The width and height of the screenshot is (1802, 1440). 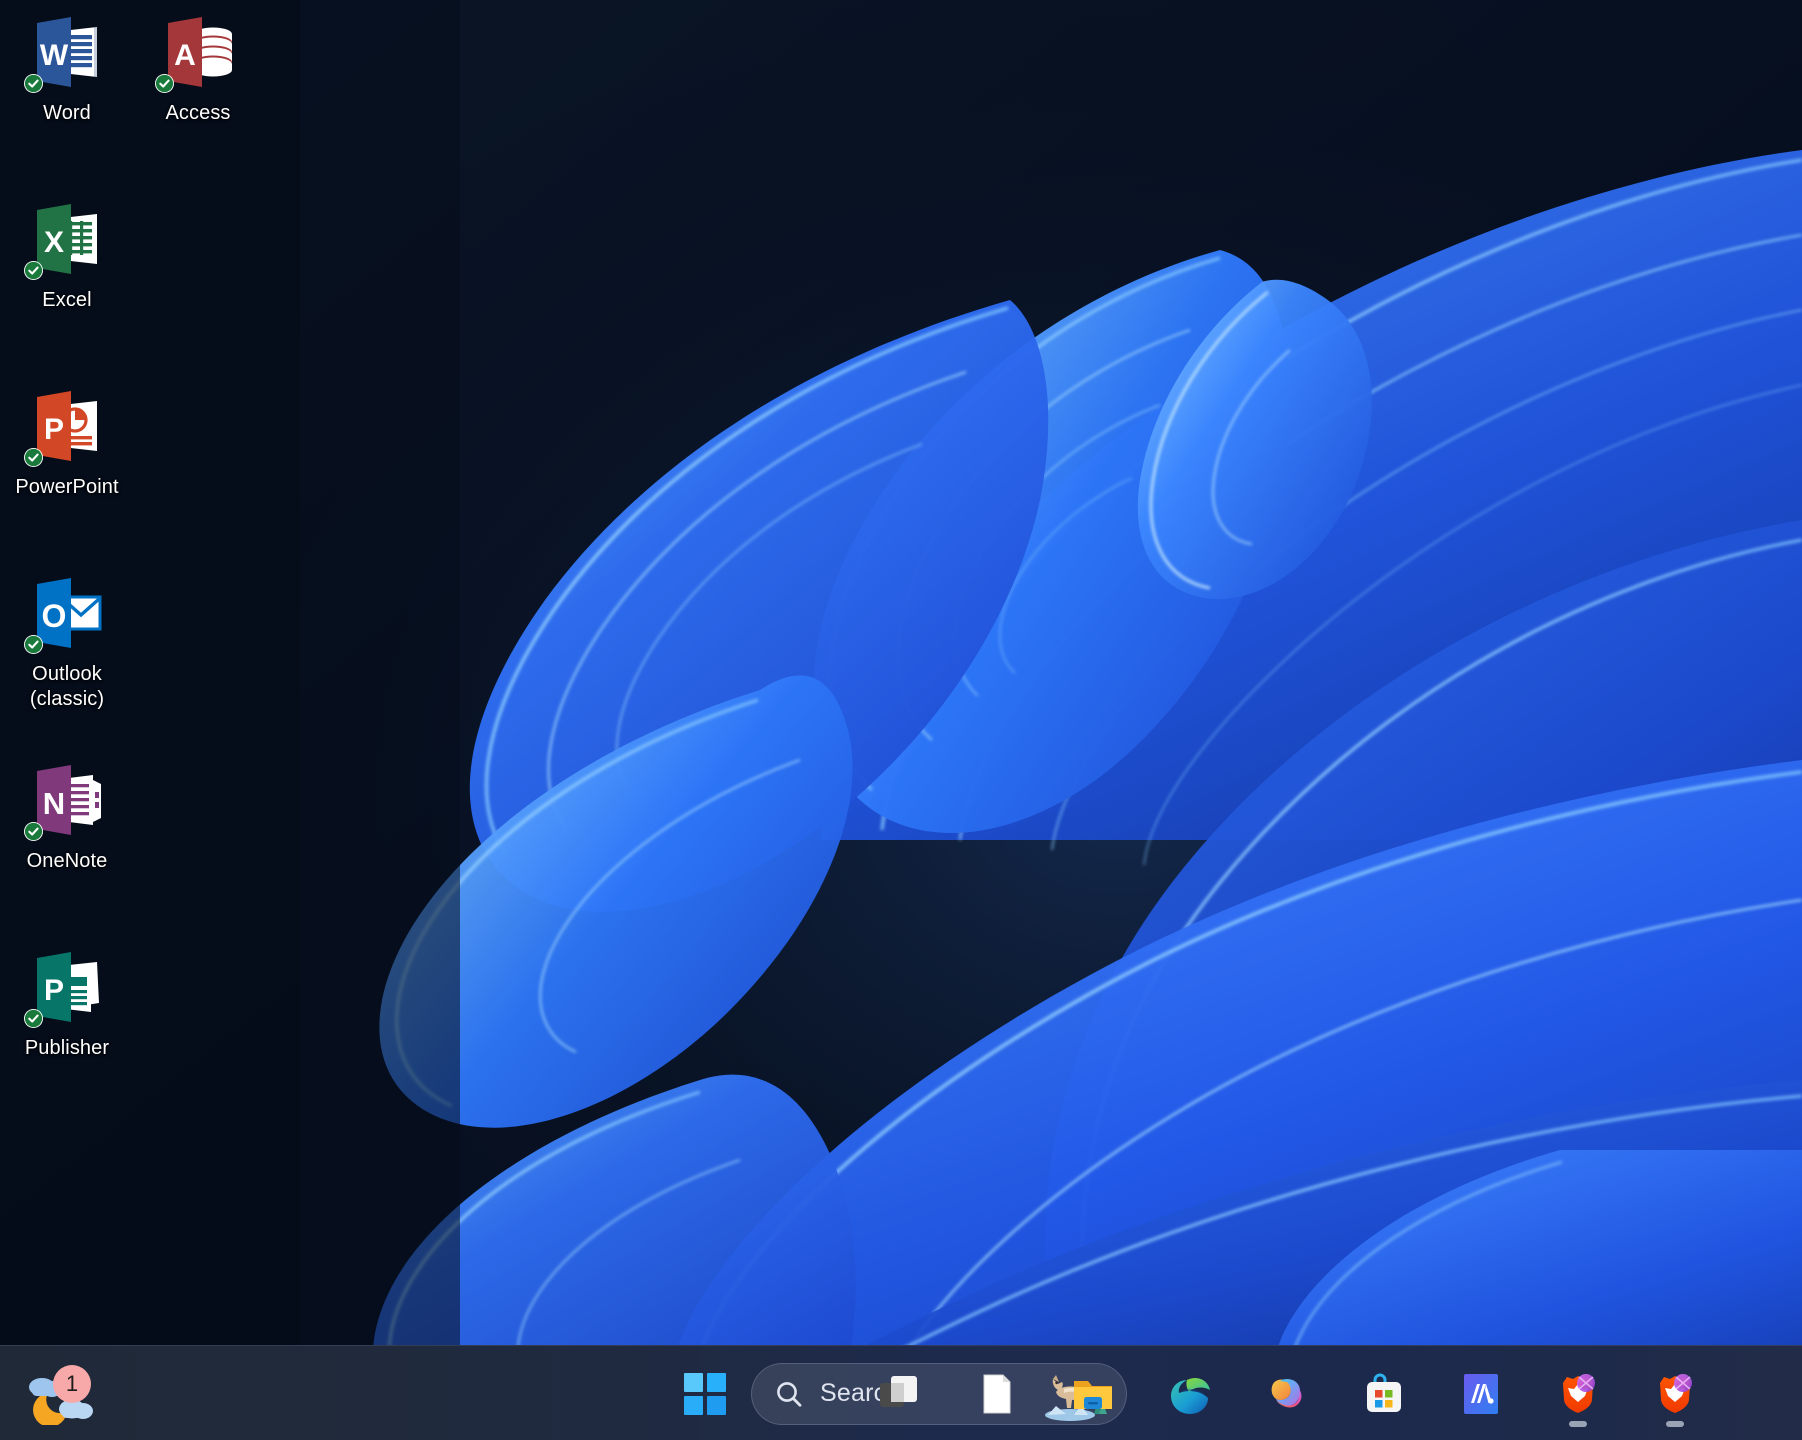 What do you see at coordinates (66, 426) in the screenshot?
I see `powerpoint-icon: P` at bounding box center [66, 426].